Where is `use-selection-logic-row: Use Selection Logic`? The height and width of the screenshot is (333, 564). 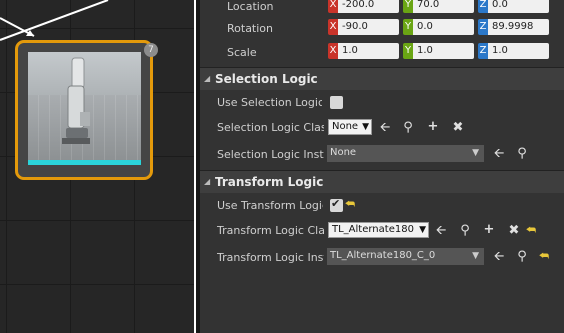
use-selection-logic-row: Use Selection Logic is located at coordinates (382, 102).